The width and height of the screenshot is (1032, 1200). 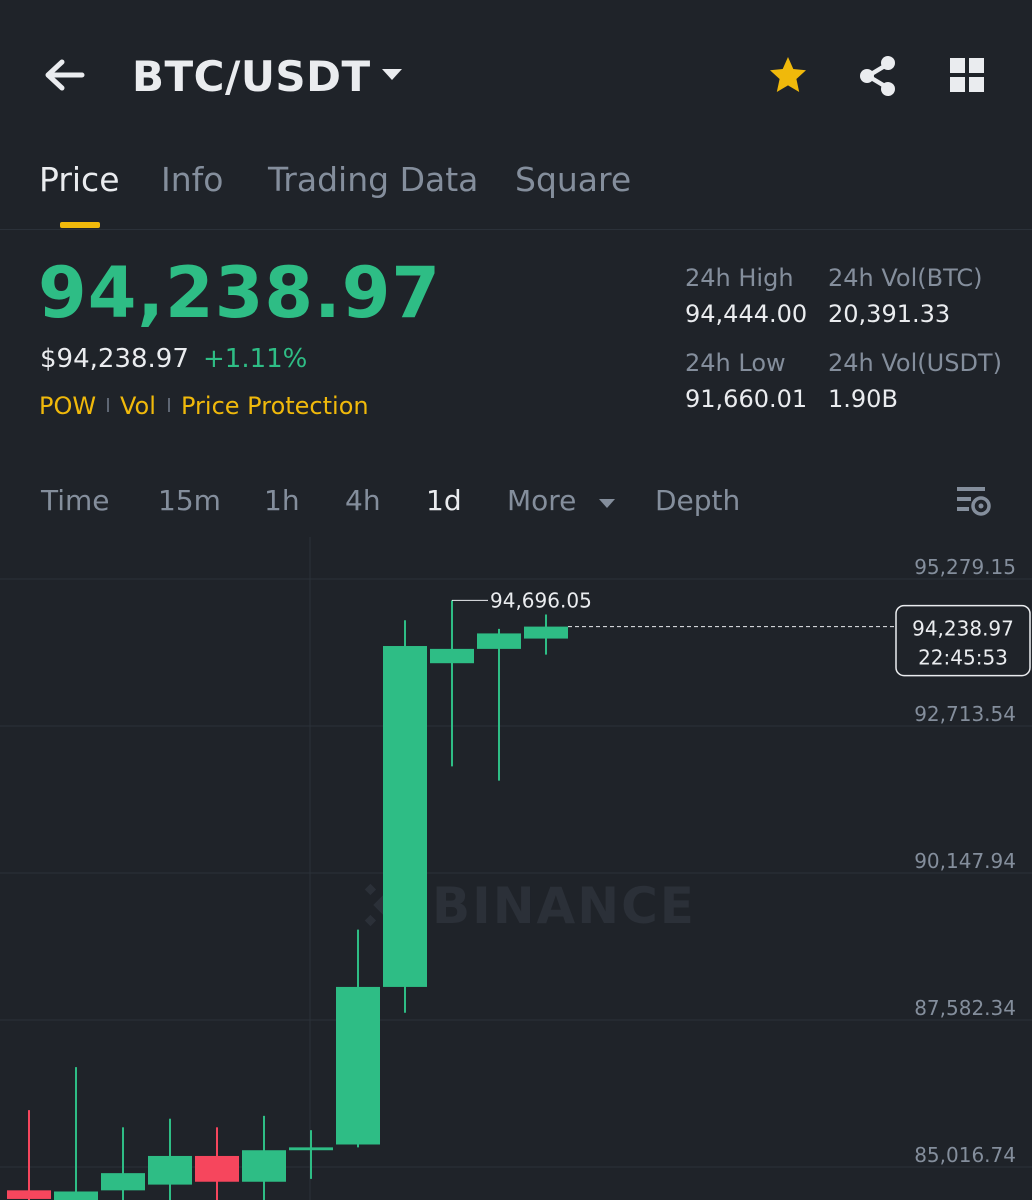 I want to click on timeframe-1d: 1d, so click(x=444, y=500).